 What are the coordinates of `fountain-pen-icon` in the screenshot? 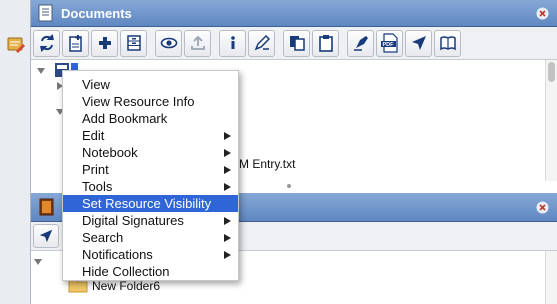 It's located at (360, 43).